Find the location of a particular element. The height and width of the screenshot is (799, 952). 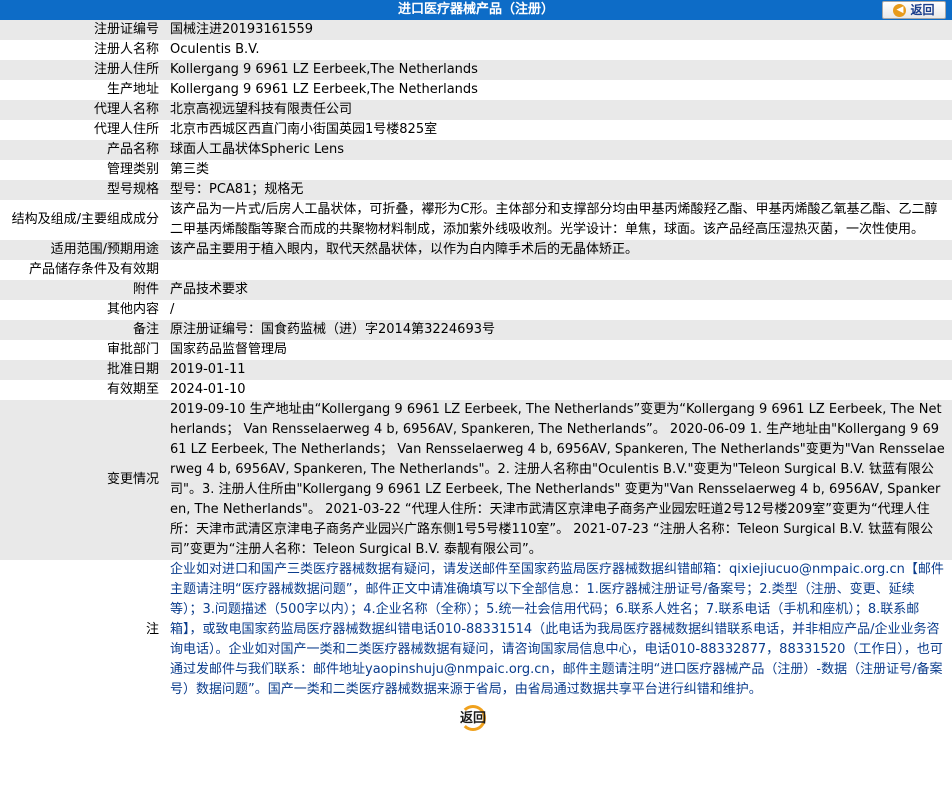

row-agent-name: 代理人名称 北京高视远望科技有限责任公司 is located at coordinates (476, 110).